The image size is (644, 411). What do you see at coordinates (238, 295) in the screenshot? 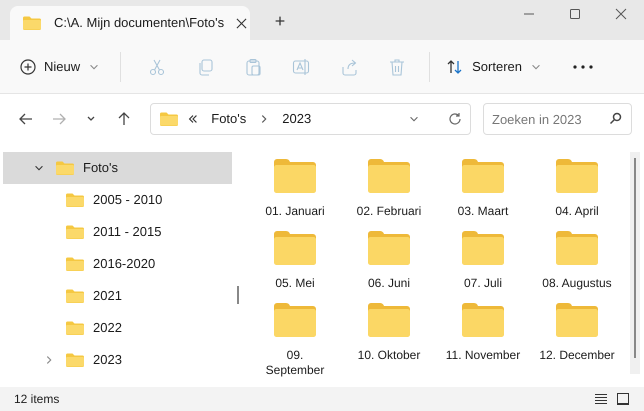
I see `scrollbar-thumb` at bounding box center [238, 295].